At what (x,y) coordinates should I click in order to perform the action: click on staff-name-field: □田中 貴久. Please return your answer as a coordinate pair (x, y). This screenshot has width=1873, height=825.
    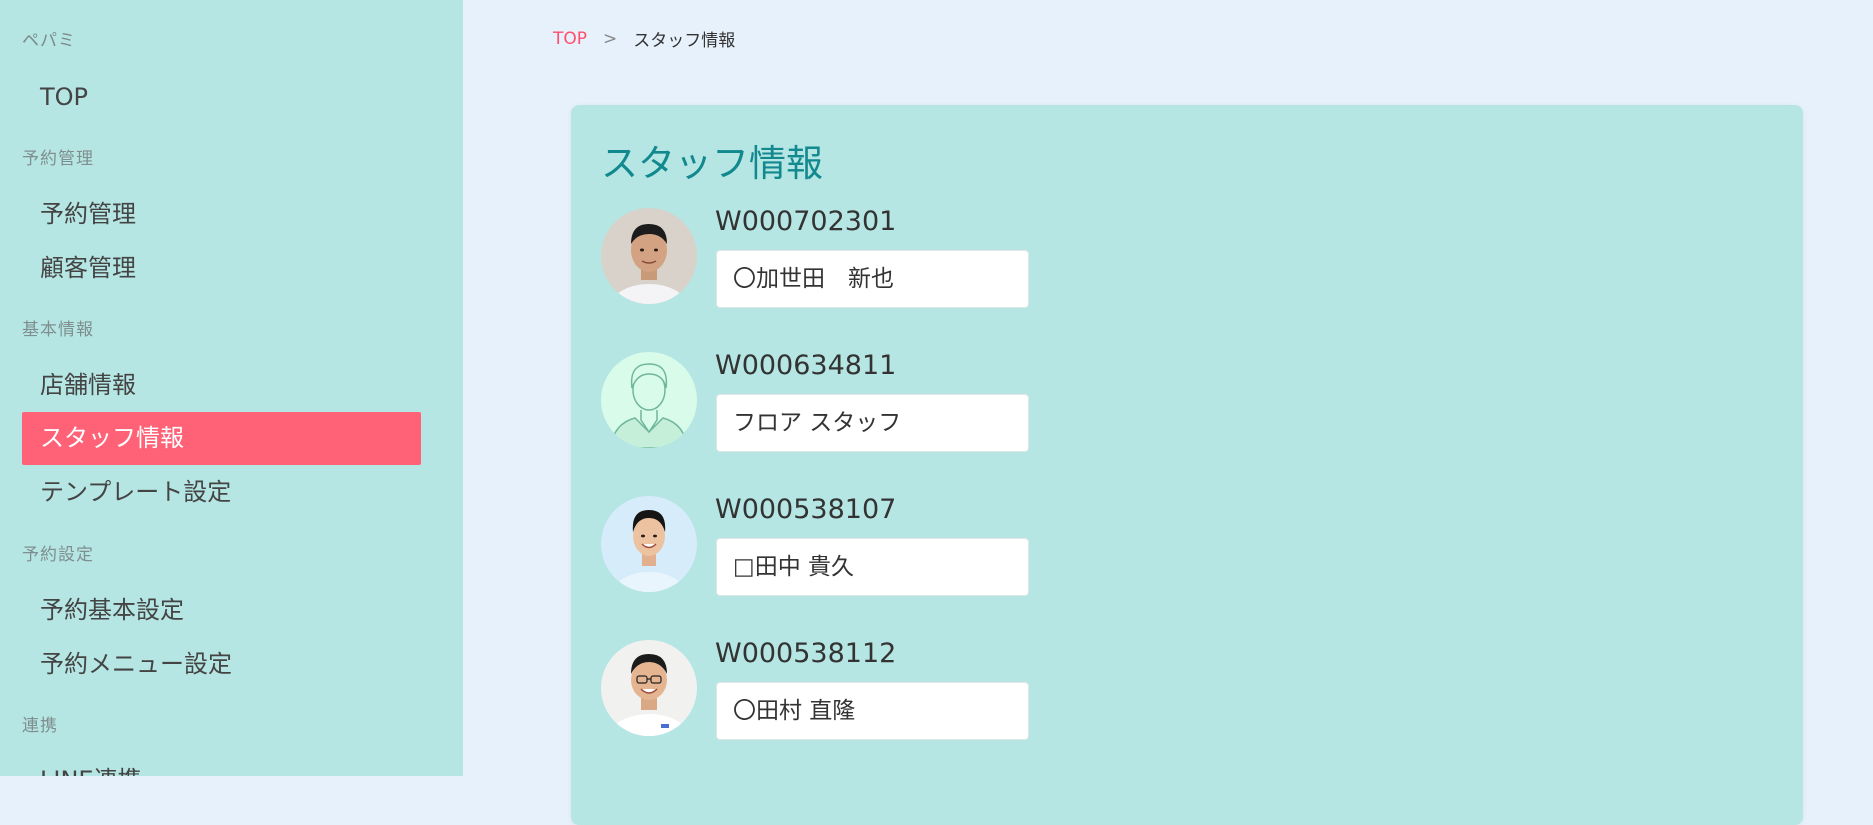
    Looking at the image, I should click on (872, 567).